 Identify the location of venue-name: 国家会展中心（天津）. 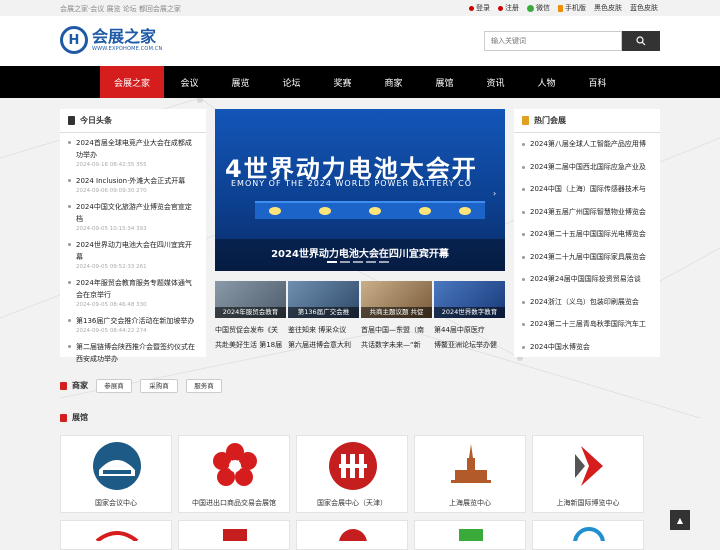
(352, 503).